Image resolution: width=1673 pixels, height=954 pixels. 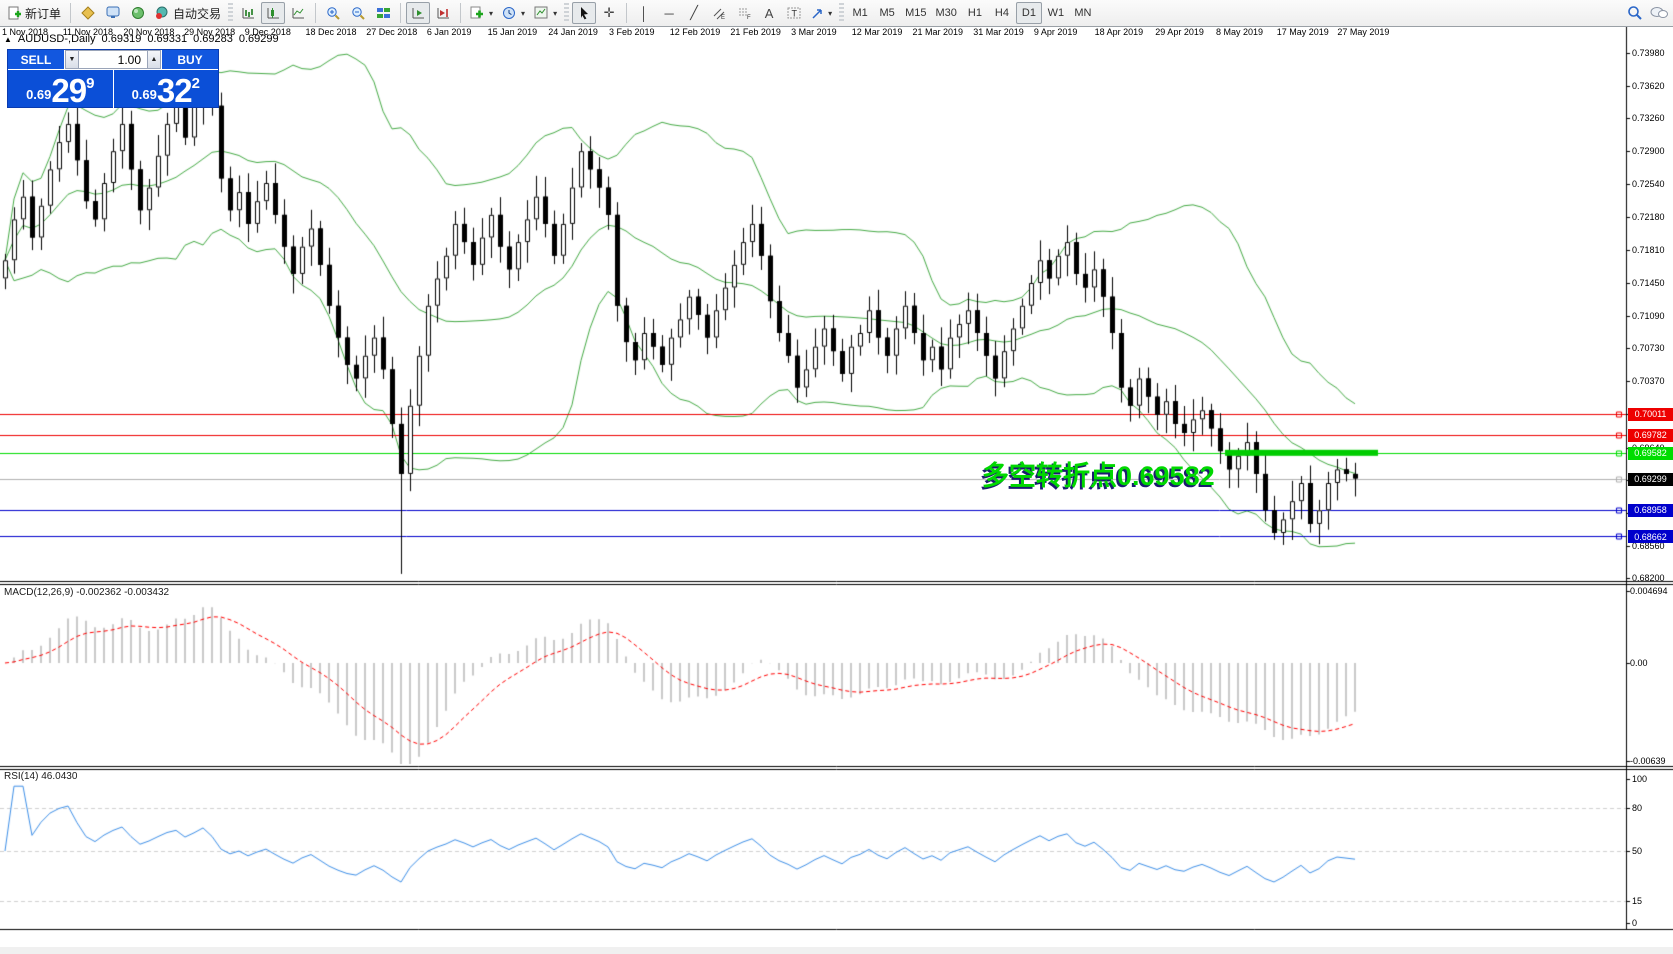 I want to click on equidistant-channel-button: E, so click(x=719, y=13).